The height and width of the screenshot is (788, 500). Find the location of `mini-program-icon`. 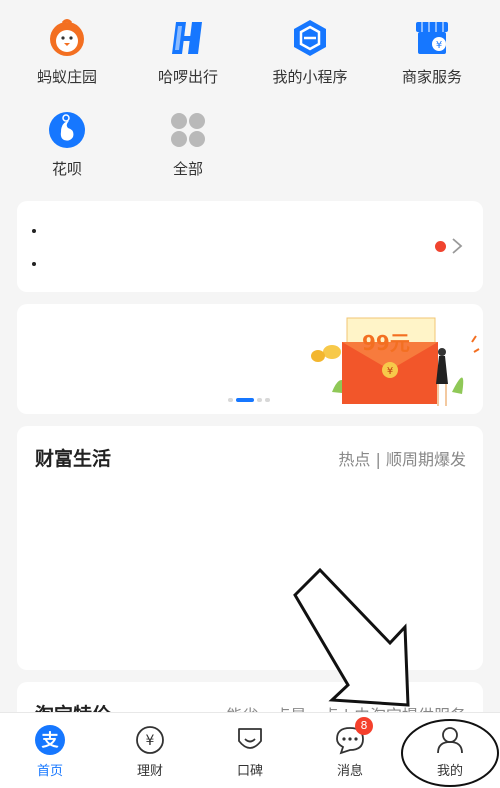

mini-program-icon is located at coordinates (310, 38).